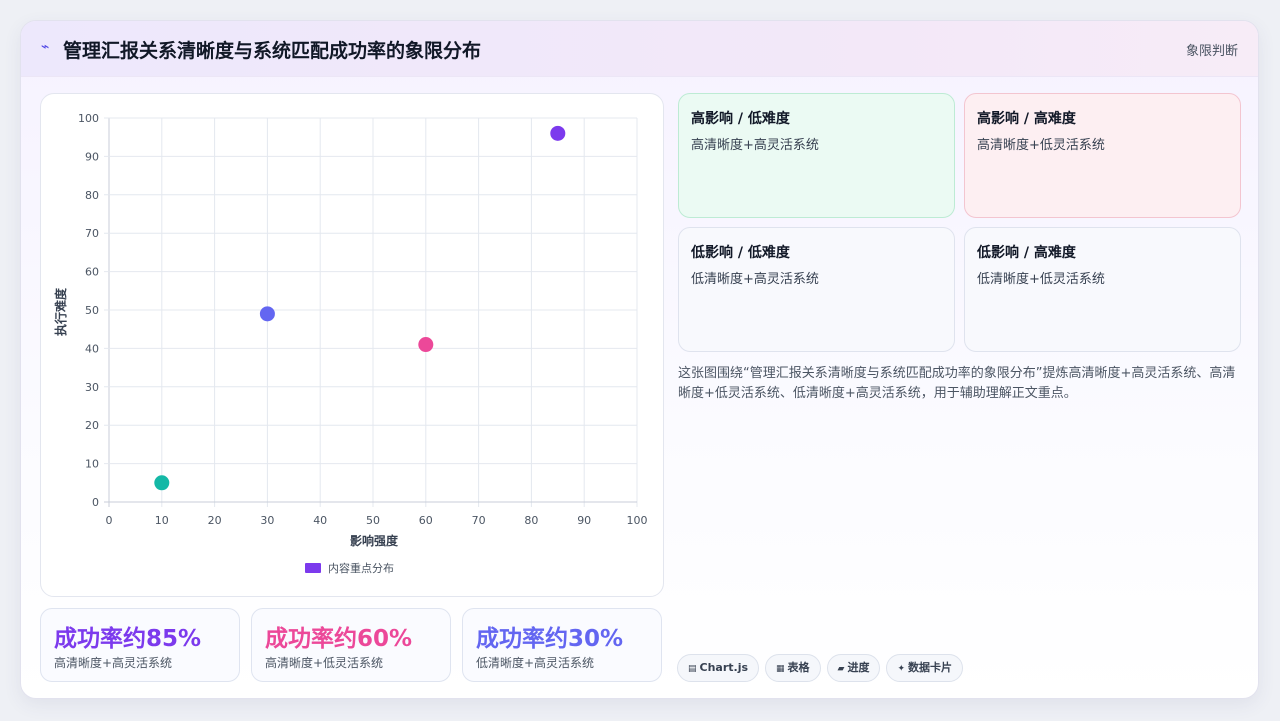 The image size is (1280, 721). I want to click on kpi-card-2: 成功率约60% 高清晰度+低灵活系统, so click(351, 645).